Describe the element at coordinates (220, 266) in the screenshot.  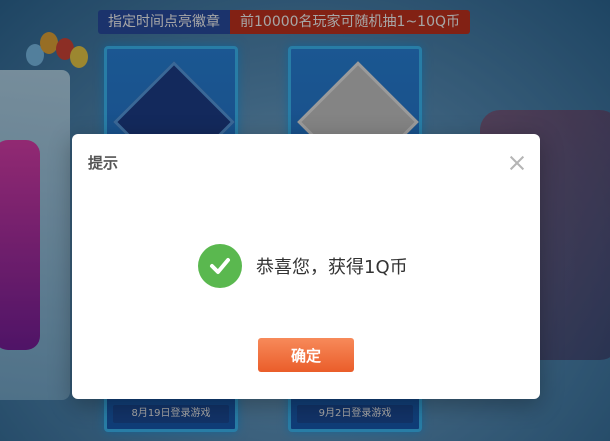
I see `check-circle-icon` at that location.